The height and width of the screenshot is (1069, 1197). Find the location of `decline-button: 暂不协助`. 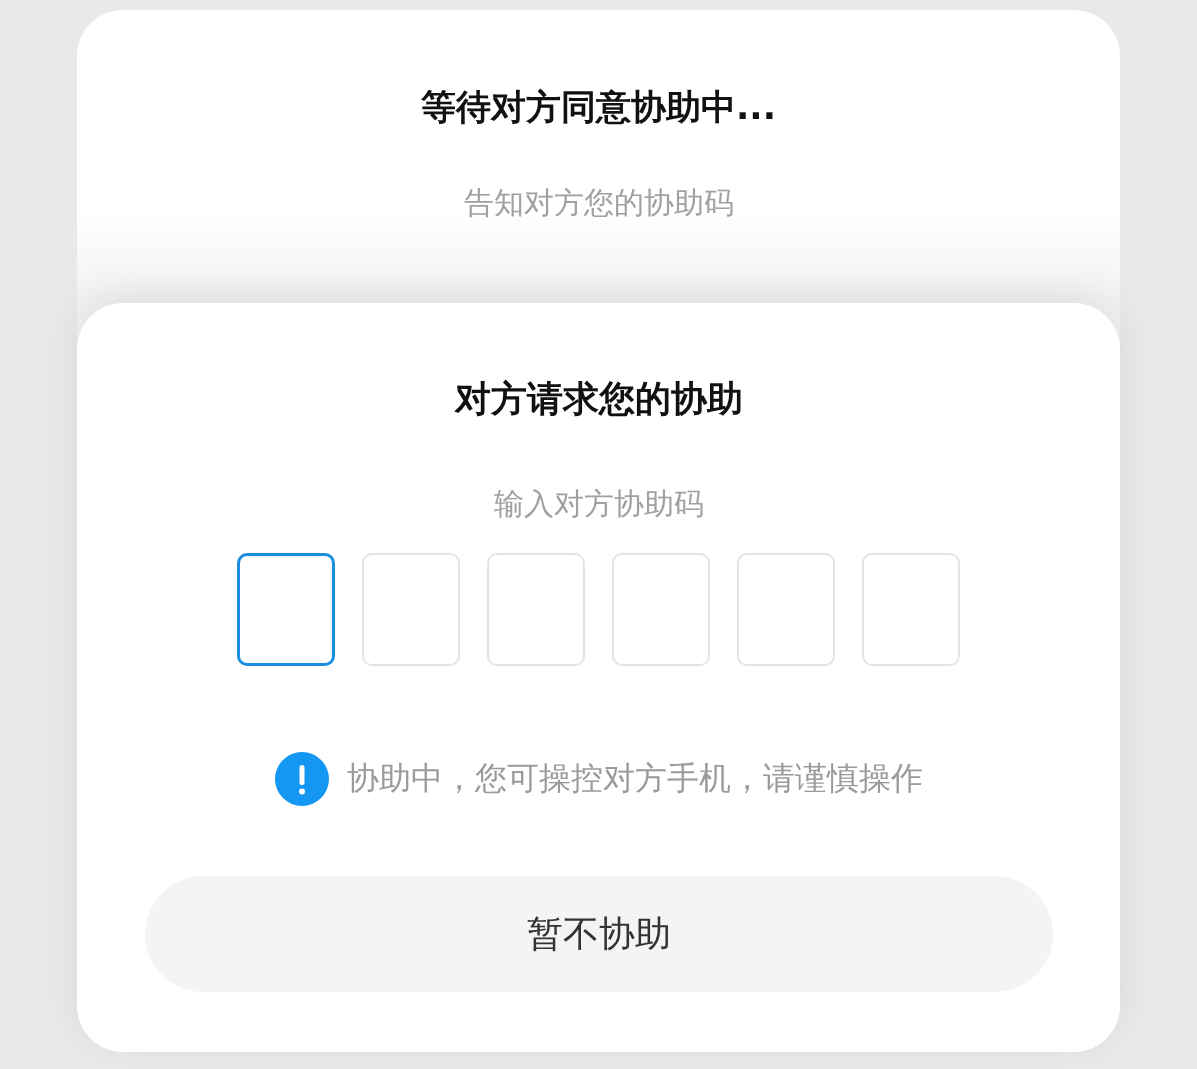

decline-button: 暂不协助 is located at coordinates (598, 934).